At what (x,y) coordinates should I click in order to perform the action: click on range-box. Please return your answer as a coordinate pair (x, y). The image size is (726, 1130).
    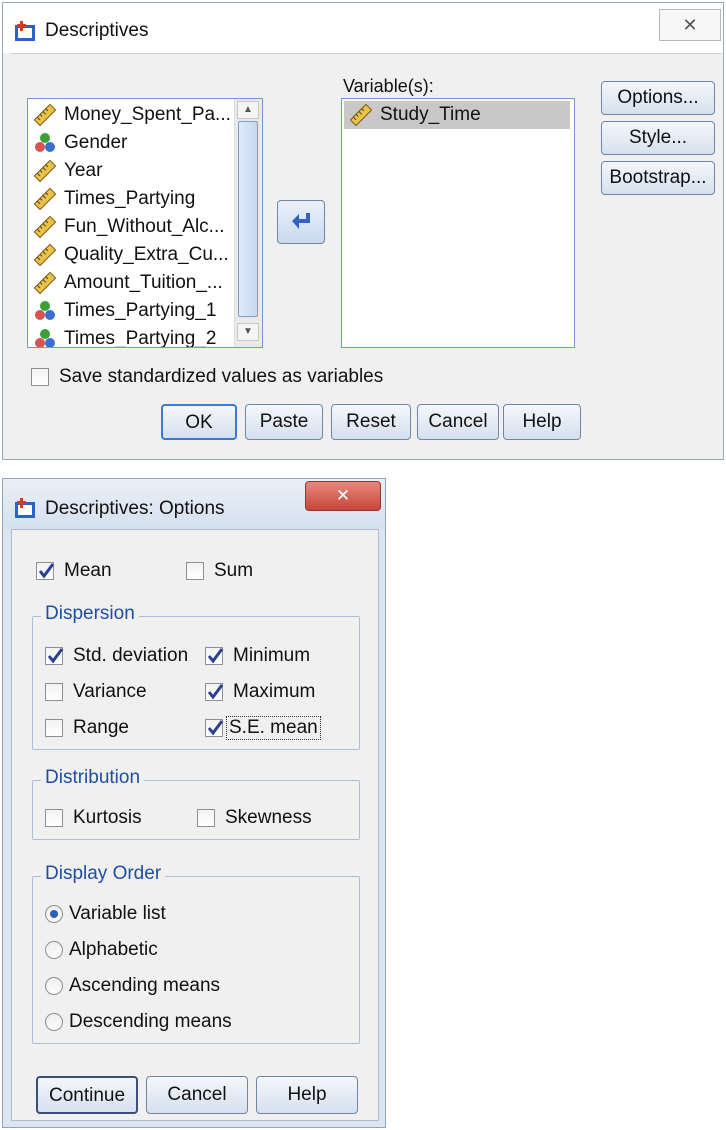
    Looking at the image, I should click on (54, 728).